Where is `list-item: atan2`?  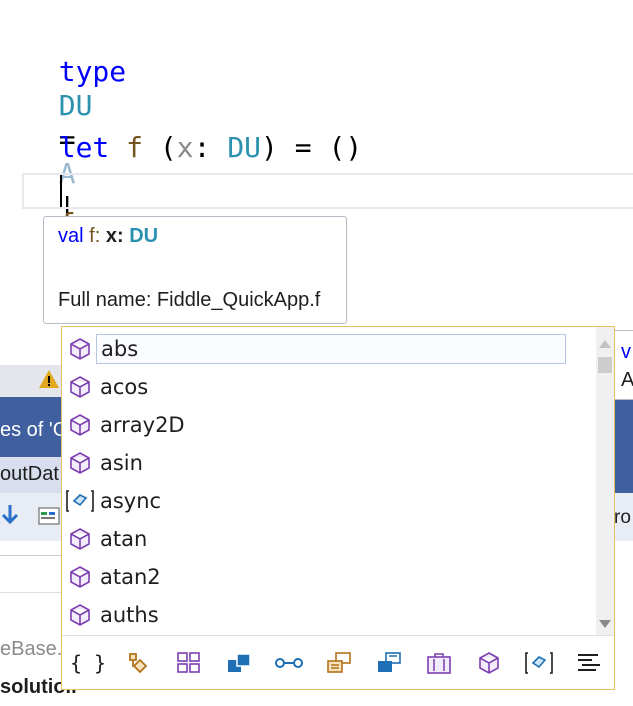
list-item: atan2 is located at coordinates (330, 577).